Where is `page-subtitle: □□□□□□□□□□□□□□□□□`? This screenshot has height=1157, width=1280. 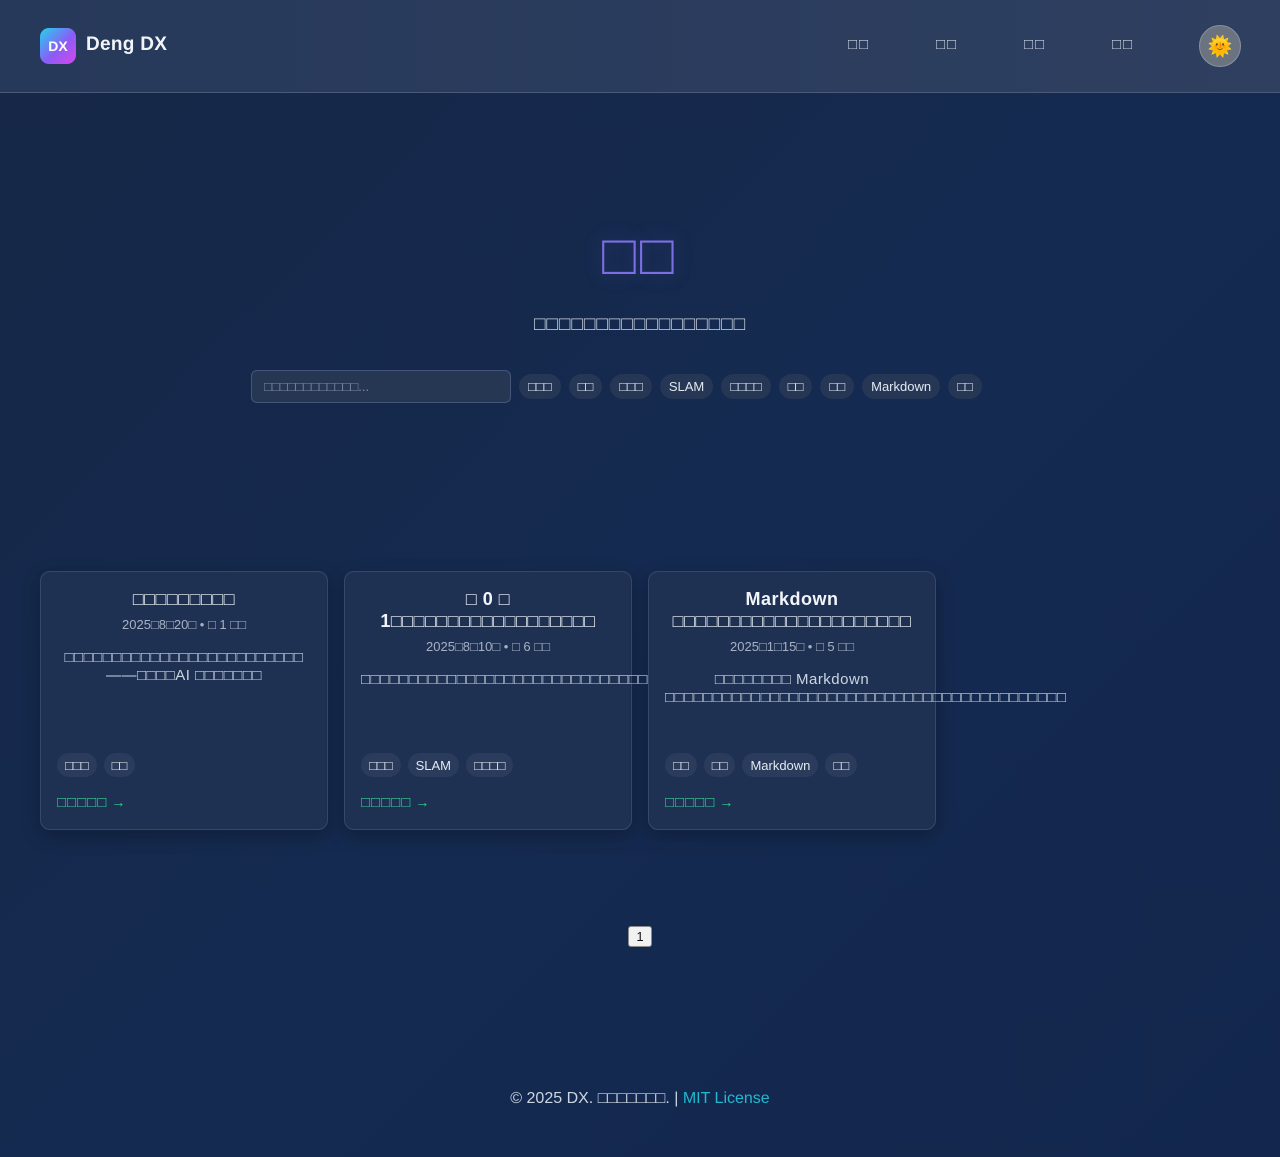
page-subtitle: □□□□□□□□□□□□□□□□□ is located at coordinates (640, 324).